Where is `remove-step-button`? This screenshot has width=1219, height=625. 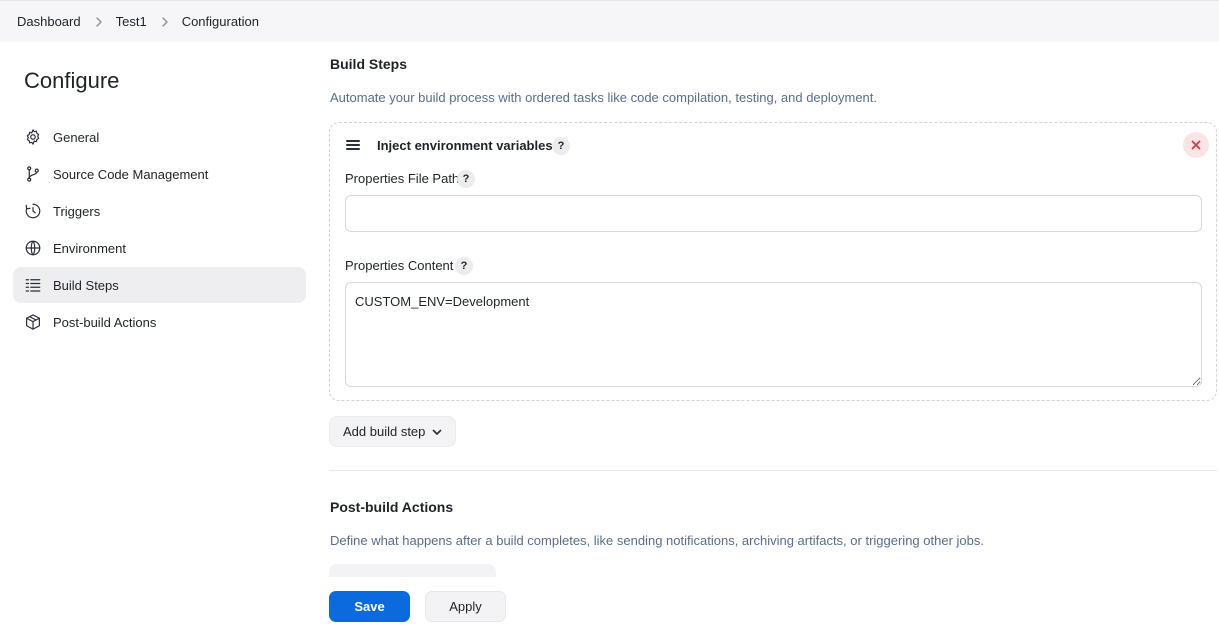
remove-step-button is located at coordinates (1196, 145).